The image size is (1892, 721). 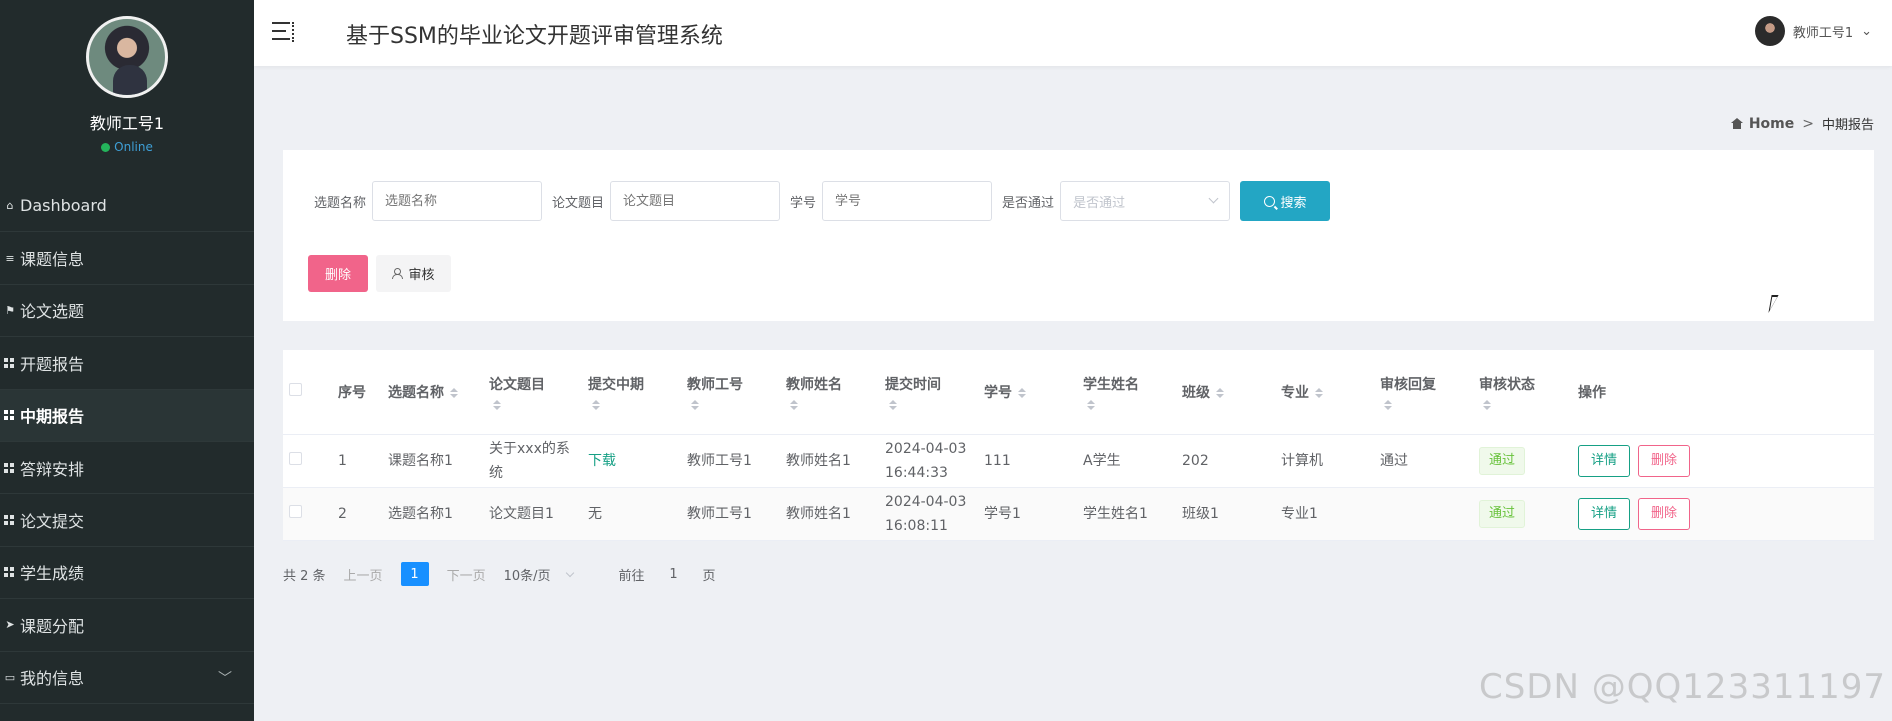 I want to click on prev-page-button: 上一页, so click(x=363, y=574).